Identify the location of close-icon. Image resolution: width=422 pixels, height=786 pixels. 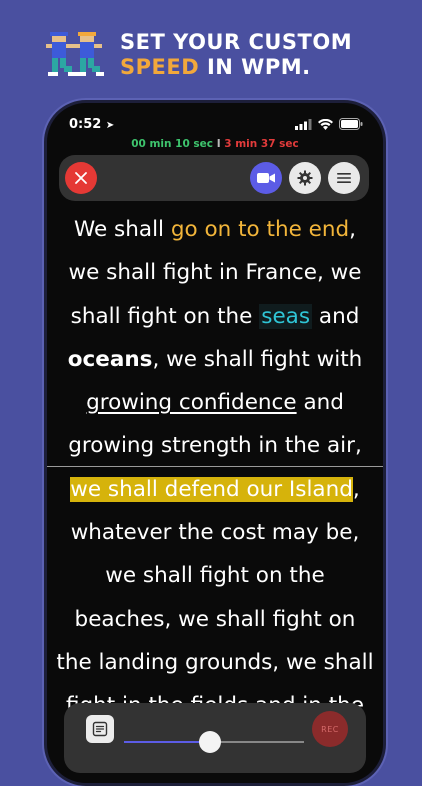
(81, 178).